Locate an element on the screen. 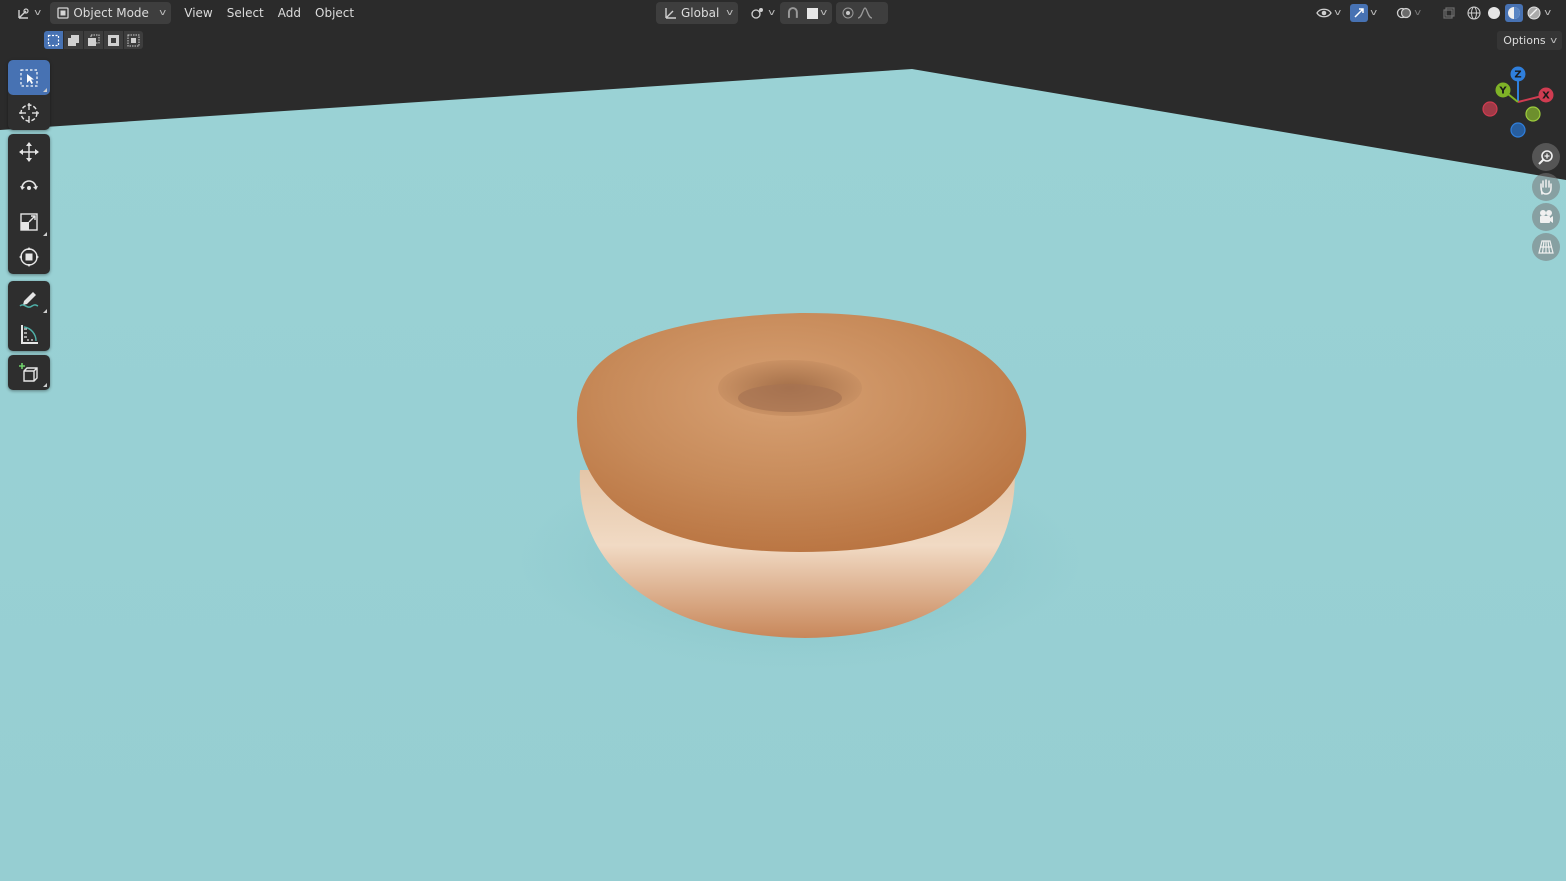  tool-group-annotate is located at coordinates (29, 316).